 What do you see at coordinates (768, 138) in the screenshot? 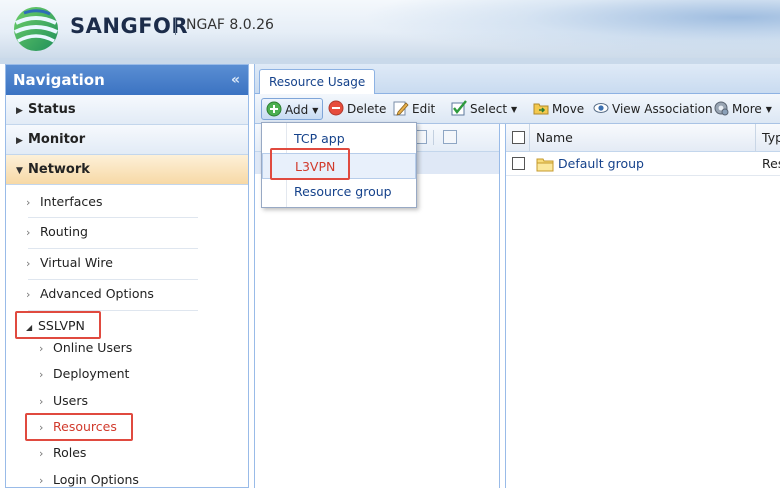
I see `column-type: Typ` at bounding box center [768, 138].